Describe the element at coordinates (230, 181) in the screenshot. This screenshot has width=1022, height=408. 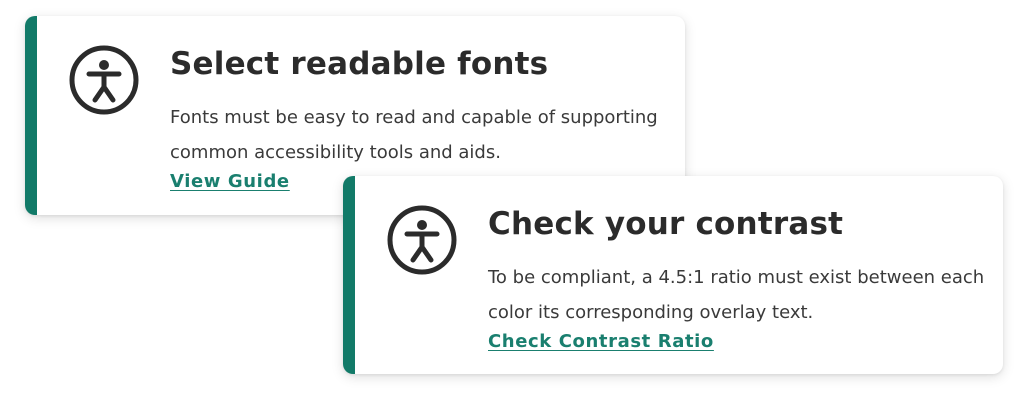
I see `view-guide-link: View Guide` at that location.